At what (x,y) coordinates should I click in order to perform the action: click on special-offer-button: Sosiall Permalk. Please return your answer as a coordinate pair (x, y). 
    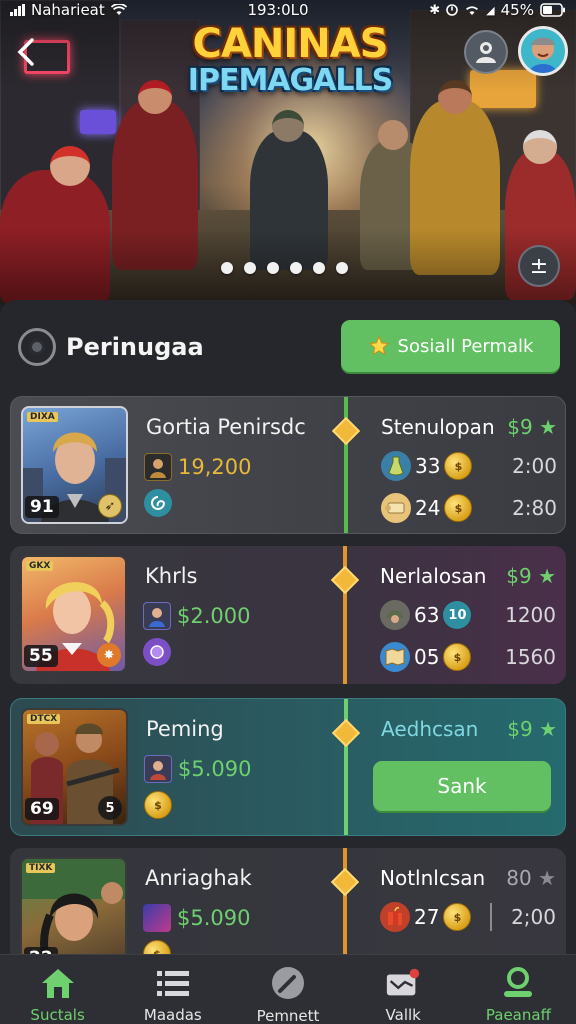
    Looking at the image, I should click on (450, 346).